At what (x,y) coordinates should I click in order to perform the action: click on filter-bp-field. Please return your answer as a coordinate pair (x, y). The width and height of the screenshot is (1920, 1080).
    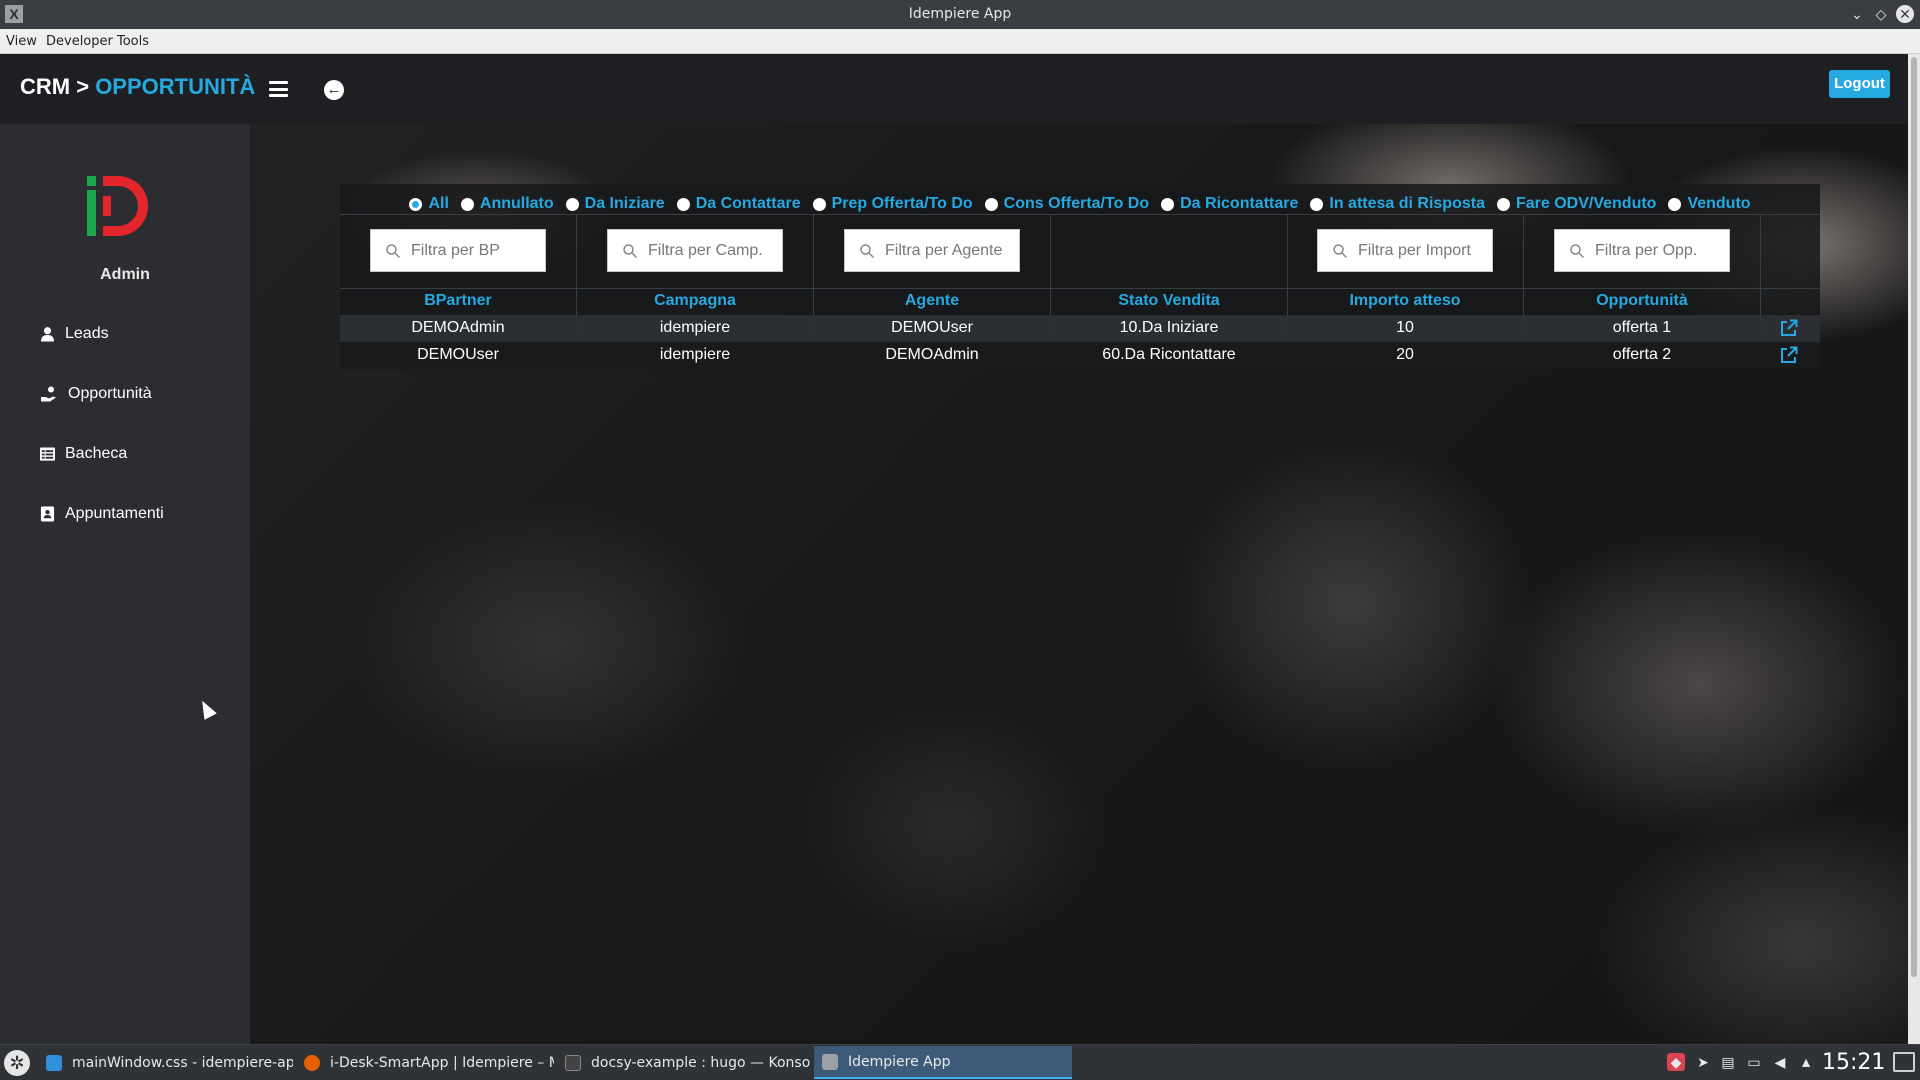
    Looking at the image, I should click on (458, 250).